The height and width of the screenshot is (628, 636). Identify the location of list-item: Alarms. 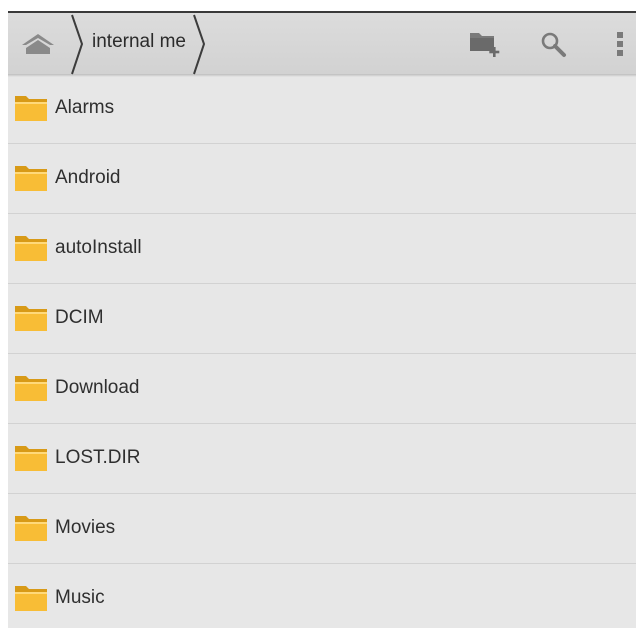
(322, 109).